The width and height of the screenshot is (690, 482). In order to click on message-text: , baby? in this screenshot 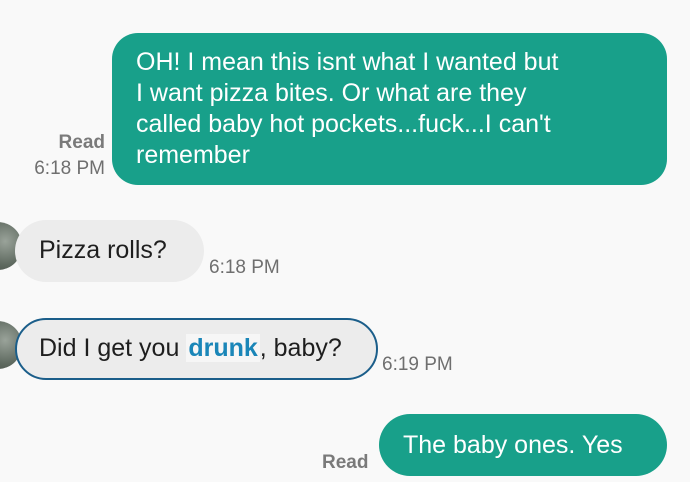, I will do `click(300, 348)`.